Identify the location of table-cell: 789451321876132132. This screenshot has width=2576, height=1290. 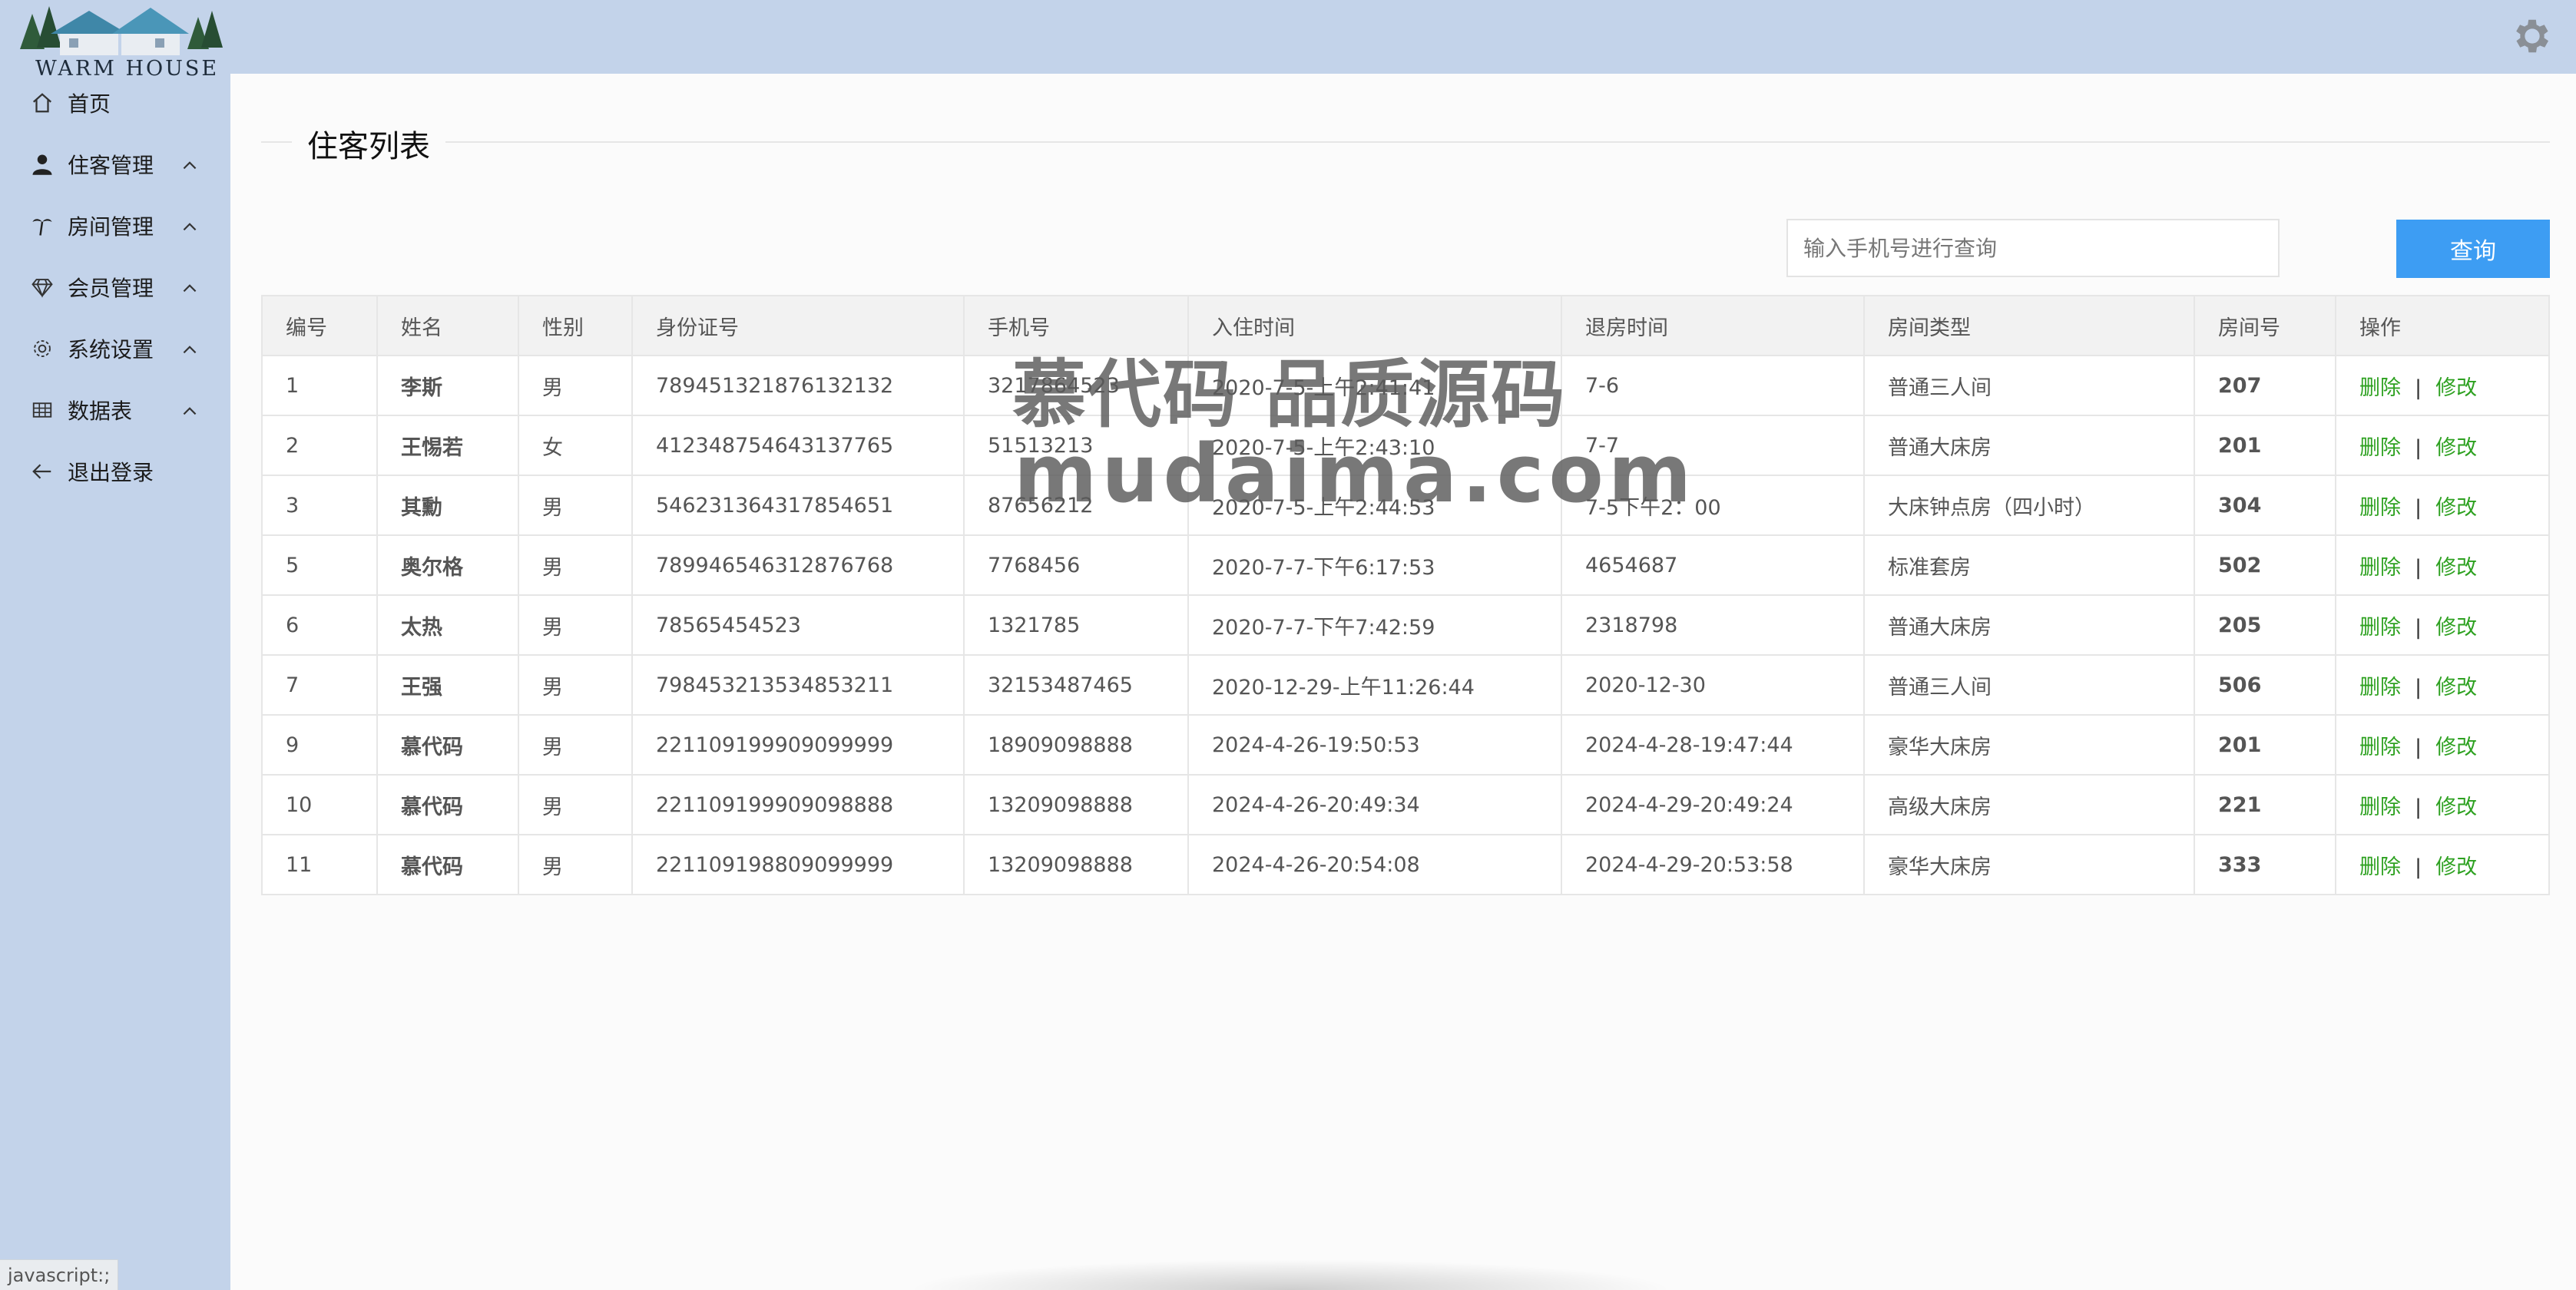
(798, 386).